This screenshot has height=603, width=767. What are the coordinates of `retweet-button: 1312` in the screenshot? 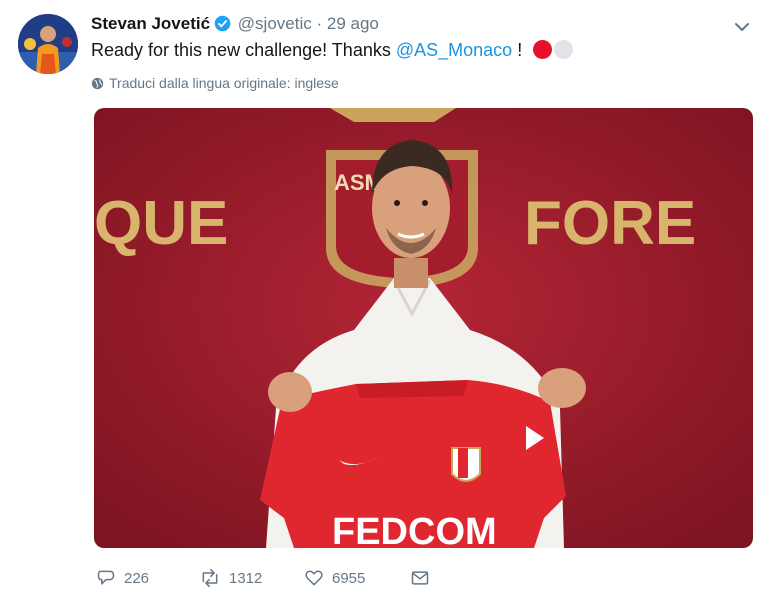 It's located at (230, 578).